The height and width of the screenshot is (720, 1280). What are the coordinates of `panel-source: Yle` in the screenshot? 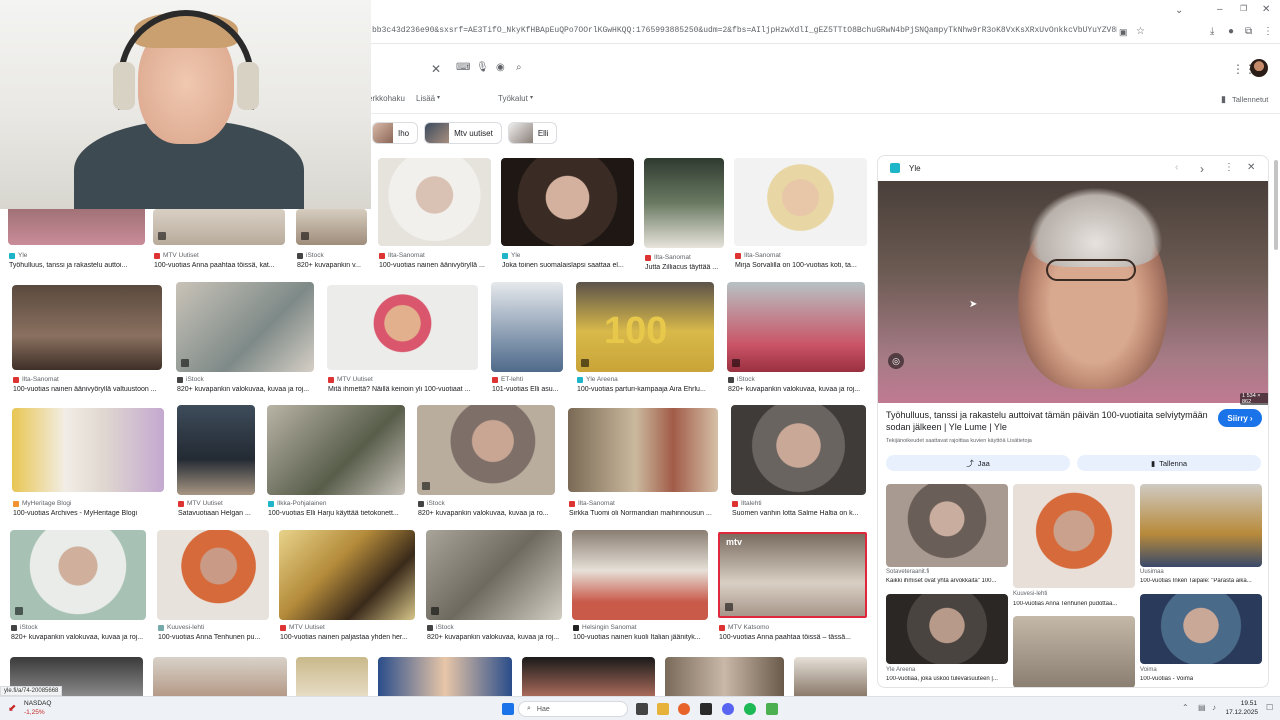 It's located at (915, 168).